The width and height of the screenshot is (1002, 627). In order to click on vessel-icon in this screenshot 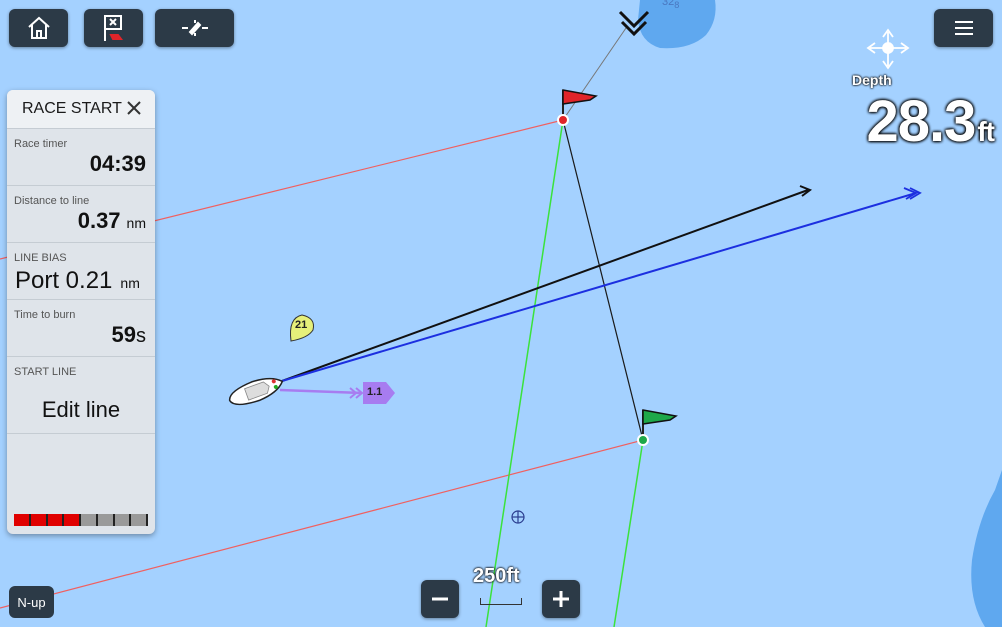, I will do `click(255, 391)`.